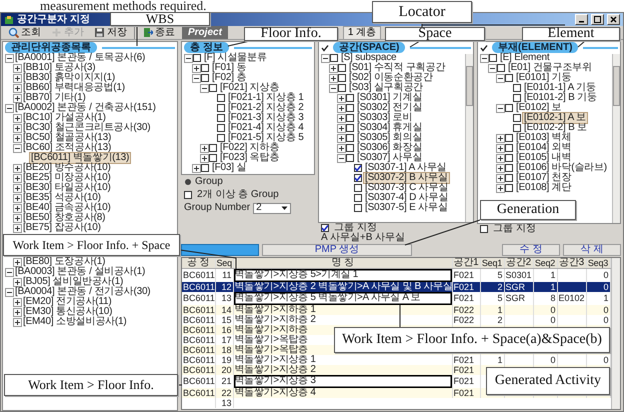 This screenshot has height=412, width=624. Describe the element at coordinates (75, 322) in the screenshot. I see `tree-item: [EM40] 소방설비공사(1)` at that location.